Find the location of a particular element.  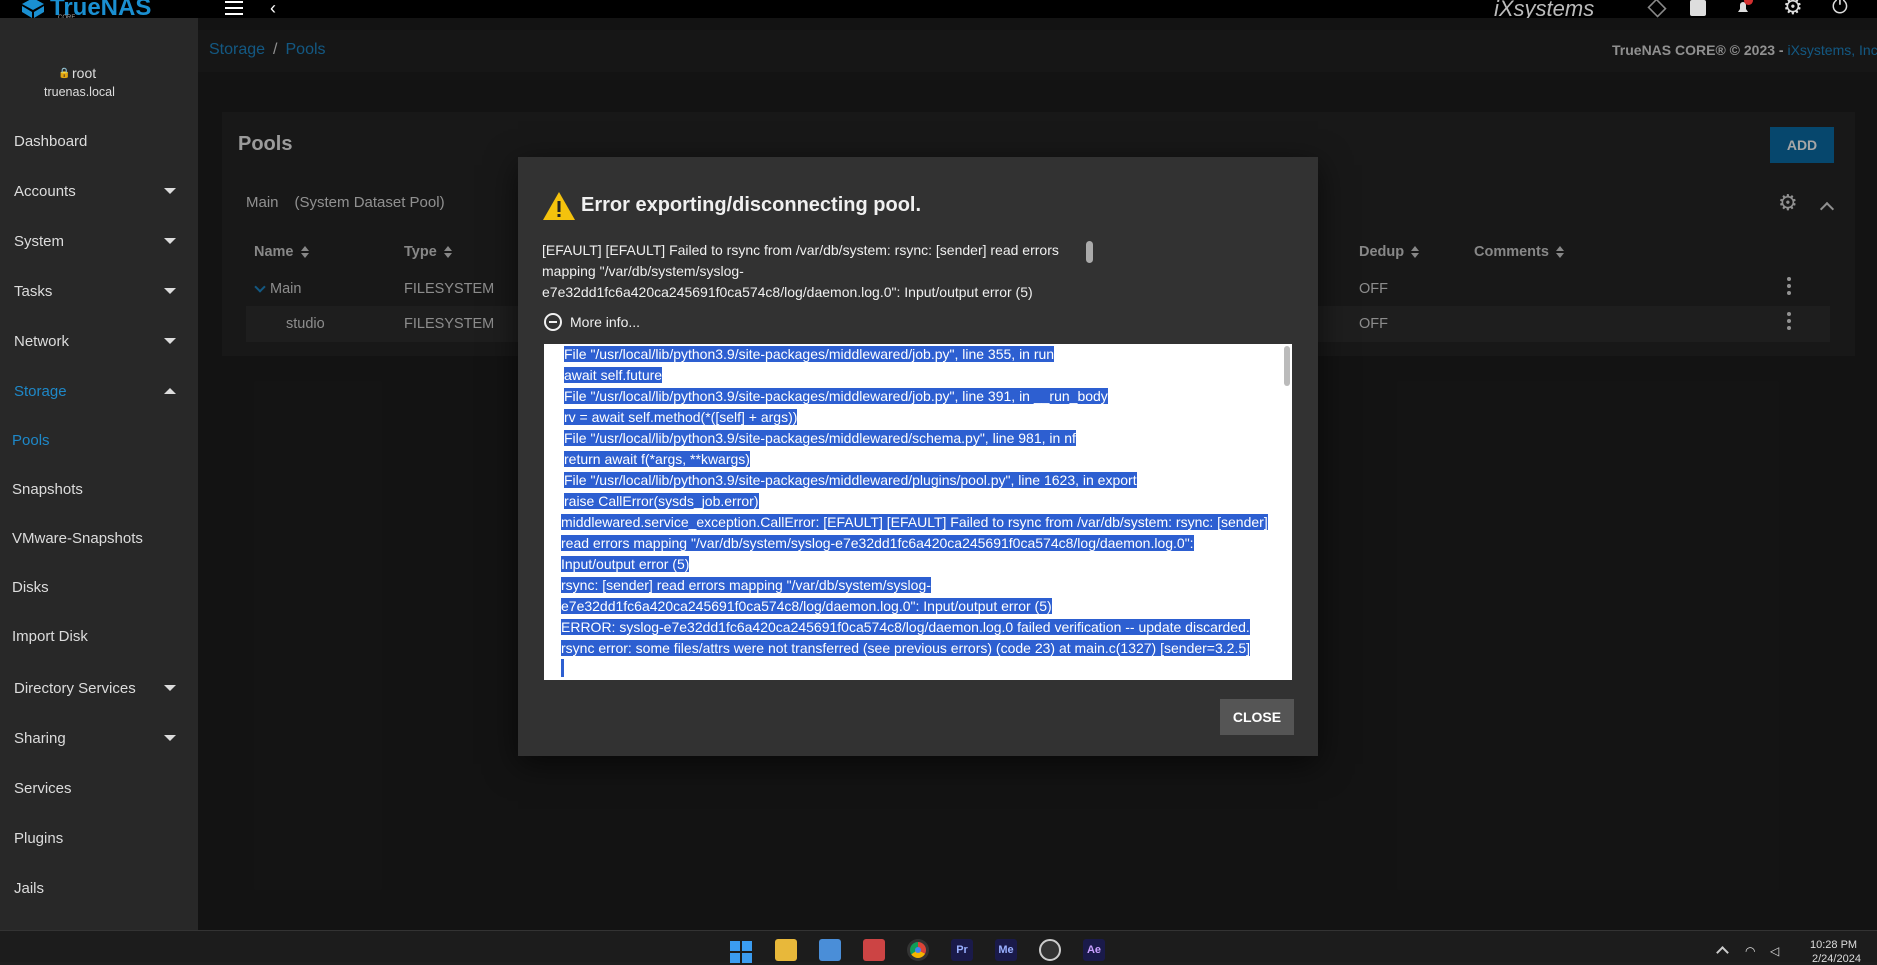

sidebar-item-label: VMware-Snapshots is located at coordinates (77, 538).